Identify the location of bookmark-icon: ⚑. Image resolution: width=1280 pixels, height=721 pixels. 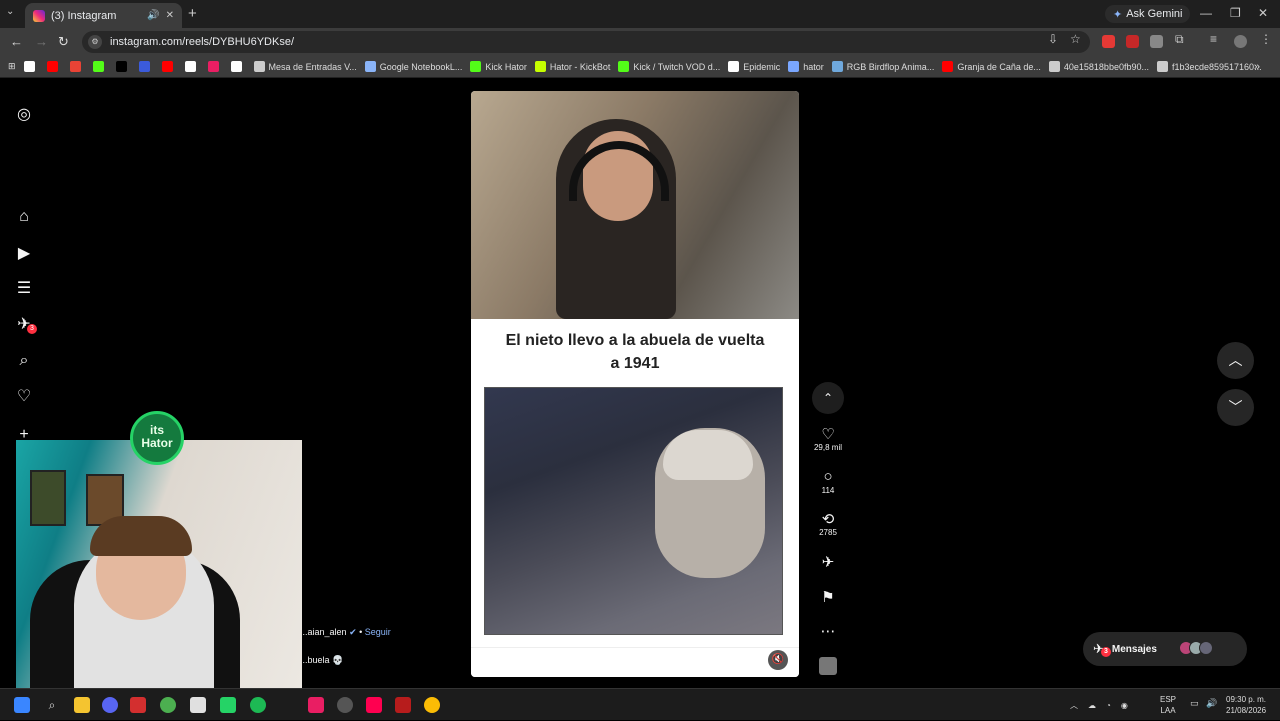
(828, 597).